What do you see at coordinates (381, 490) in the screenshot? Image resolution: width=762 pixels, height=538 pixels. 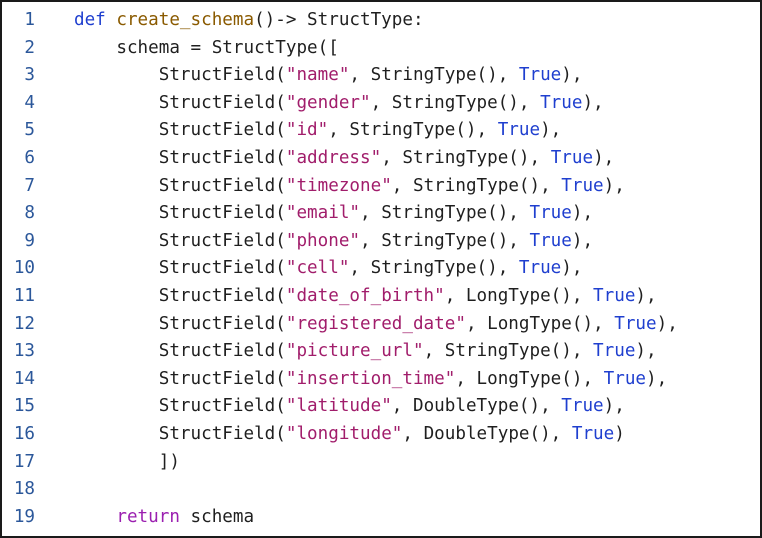 I see `code-line: 18` at bounding box center [381, 490].